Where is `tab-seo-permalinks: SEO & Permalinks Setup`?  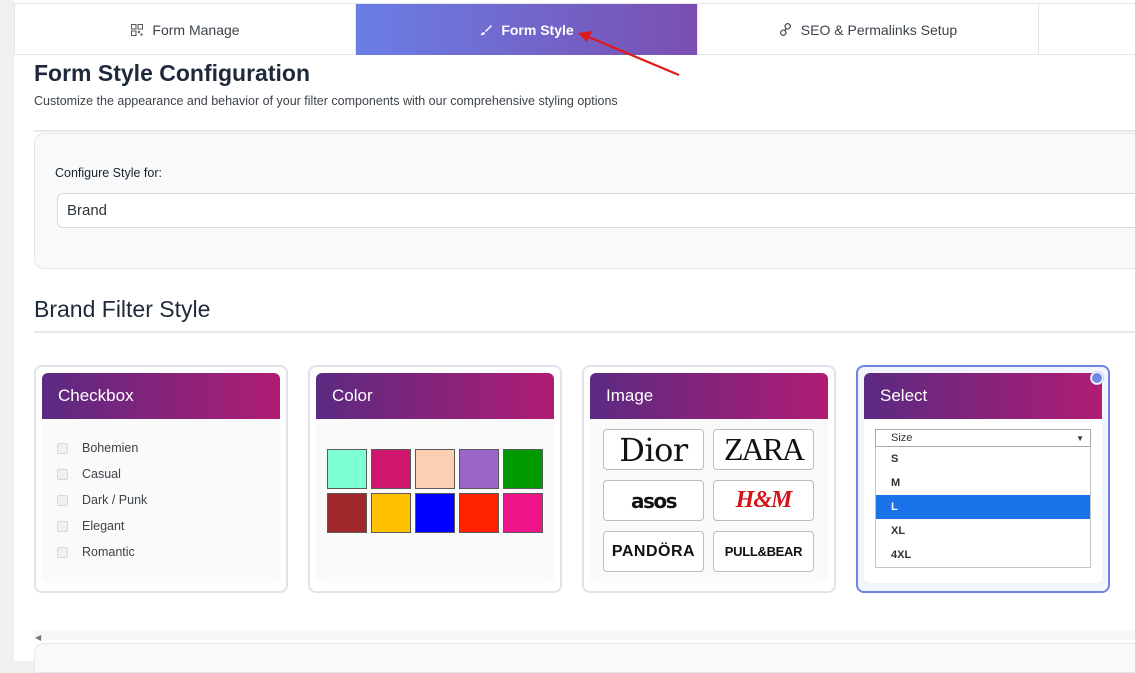
tab-seo-permalinks: SEO & Permalinks Setup is located at coordinates (868, 29).